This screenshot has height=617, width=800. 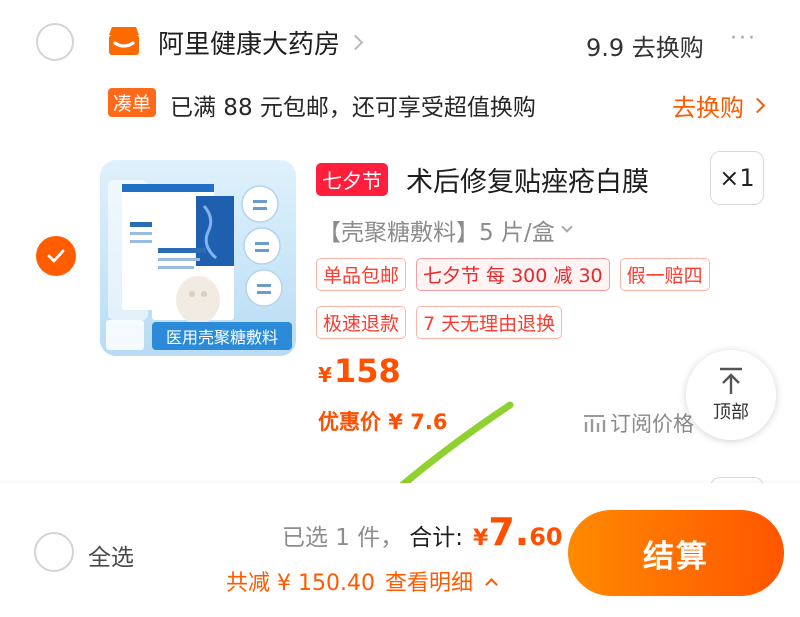 I want to click on badge-free-shipping: 单品包邮, so click(x=361, y=274).